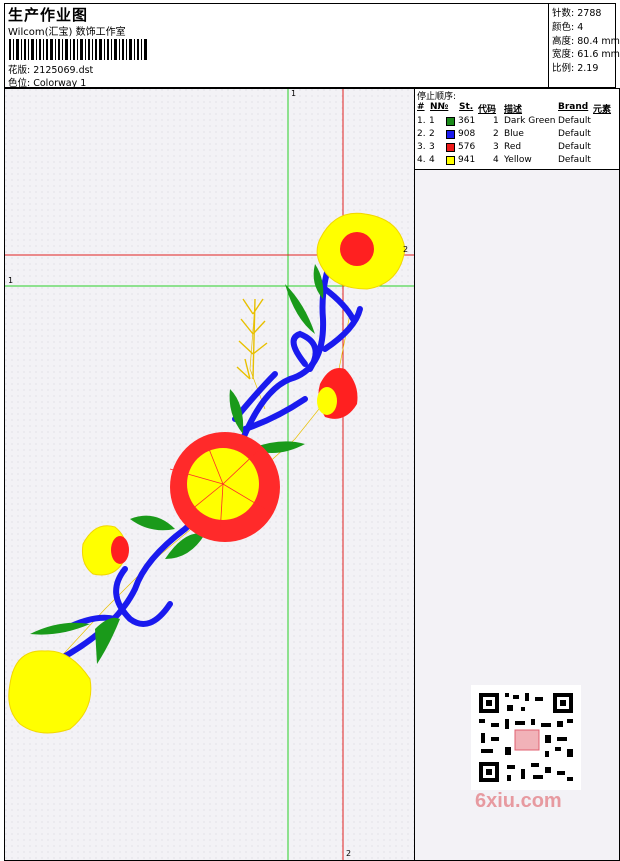 This screenshot has height=861, width=620. I want to click on red-h-label: 2, so click(406, 249).